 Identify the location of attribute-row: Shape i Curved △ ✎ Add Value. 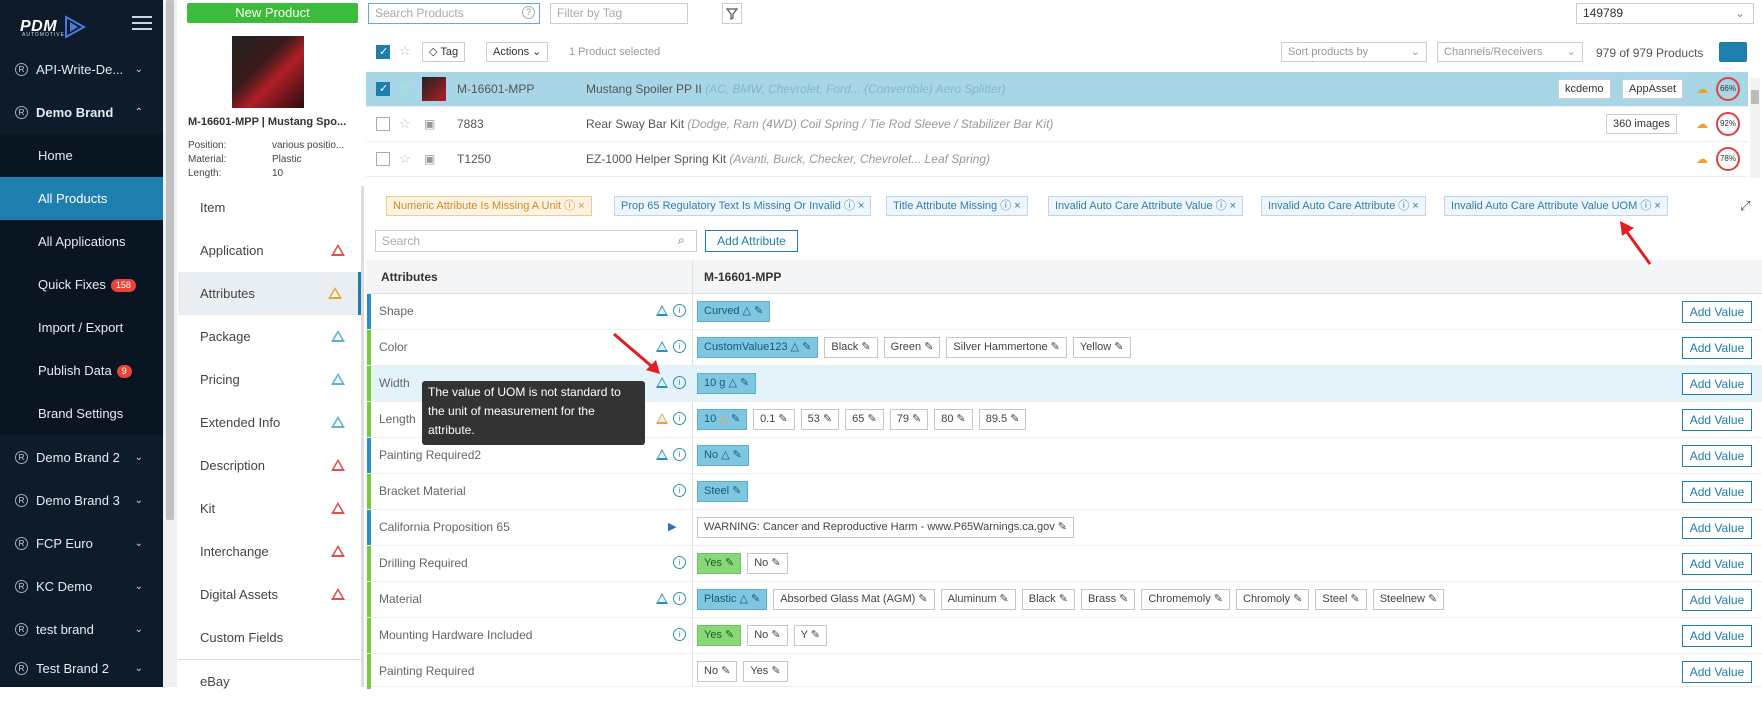
(1064, 312).